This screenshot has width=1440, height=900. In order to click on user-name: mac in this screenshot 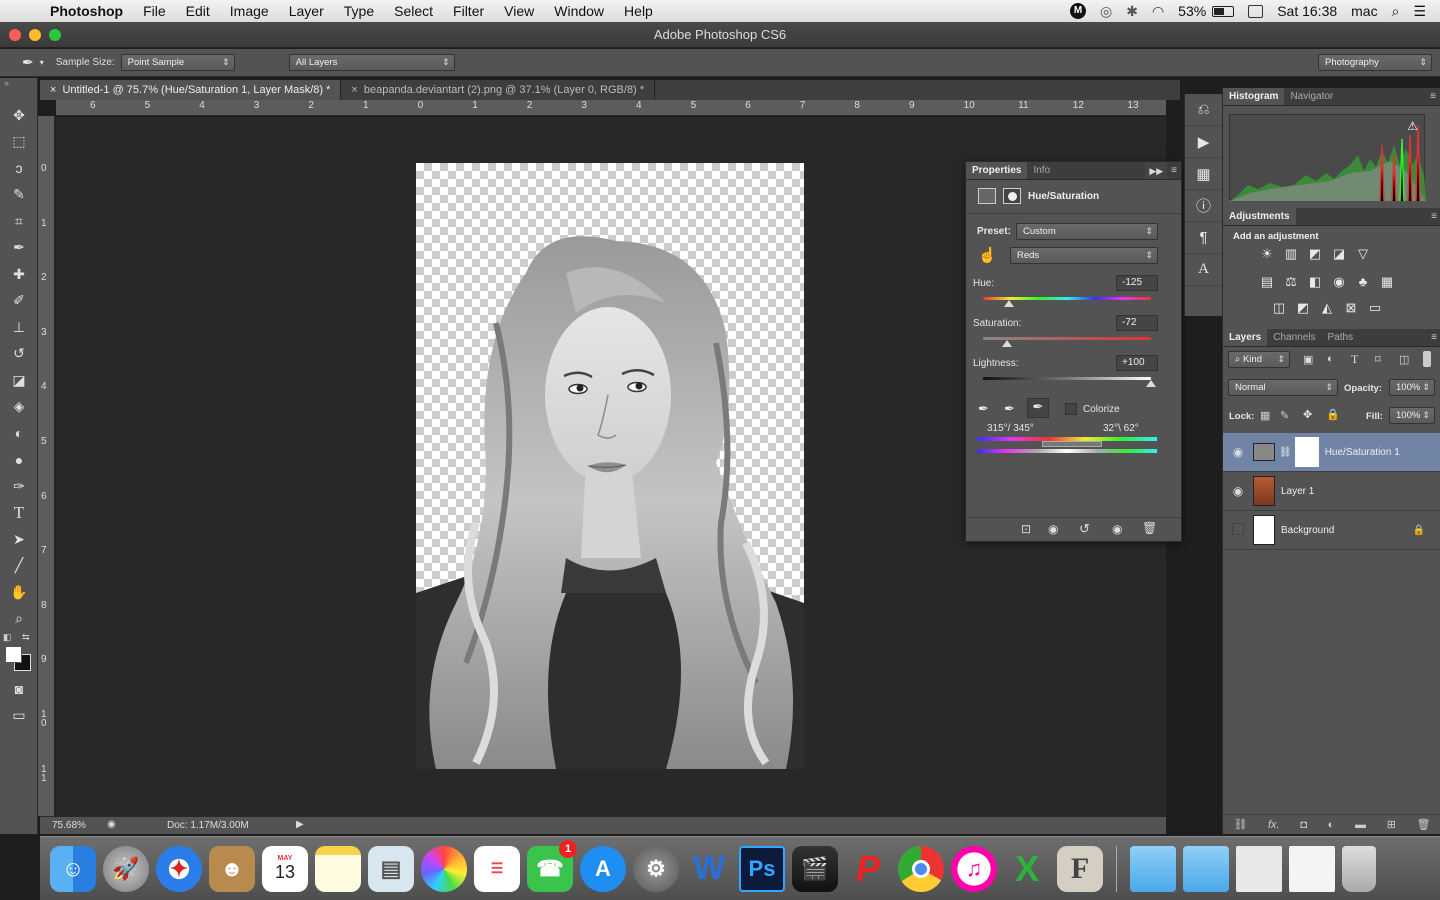, I will do `click(1364, 11)`.